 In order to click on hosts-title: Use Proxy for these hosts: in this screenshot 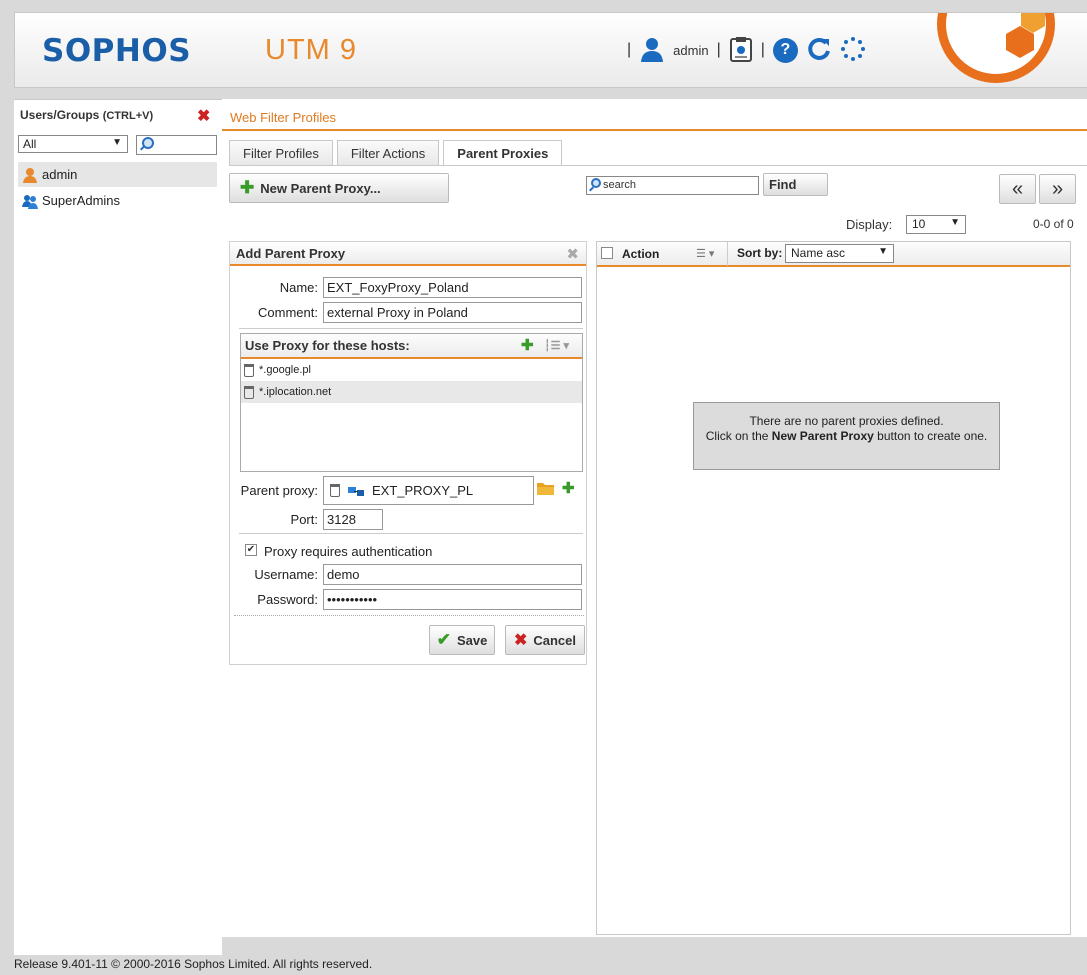, I will do `click(327, 345)`.